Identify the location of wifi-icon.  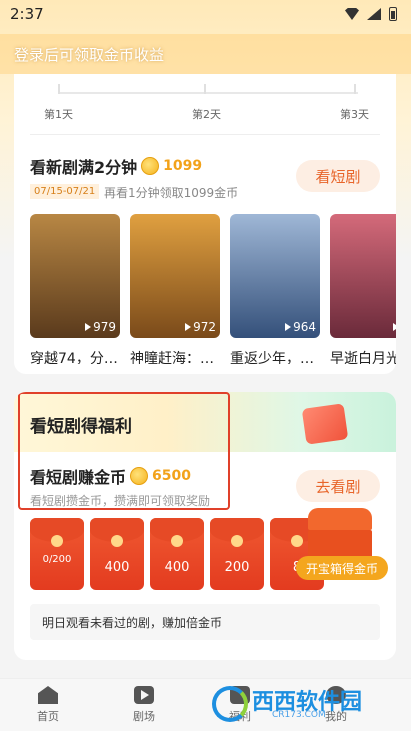
(352, 14).